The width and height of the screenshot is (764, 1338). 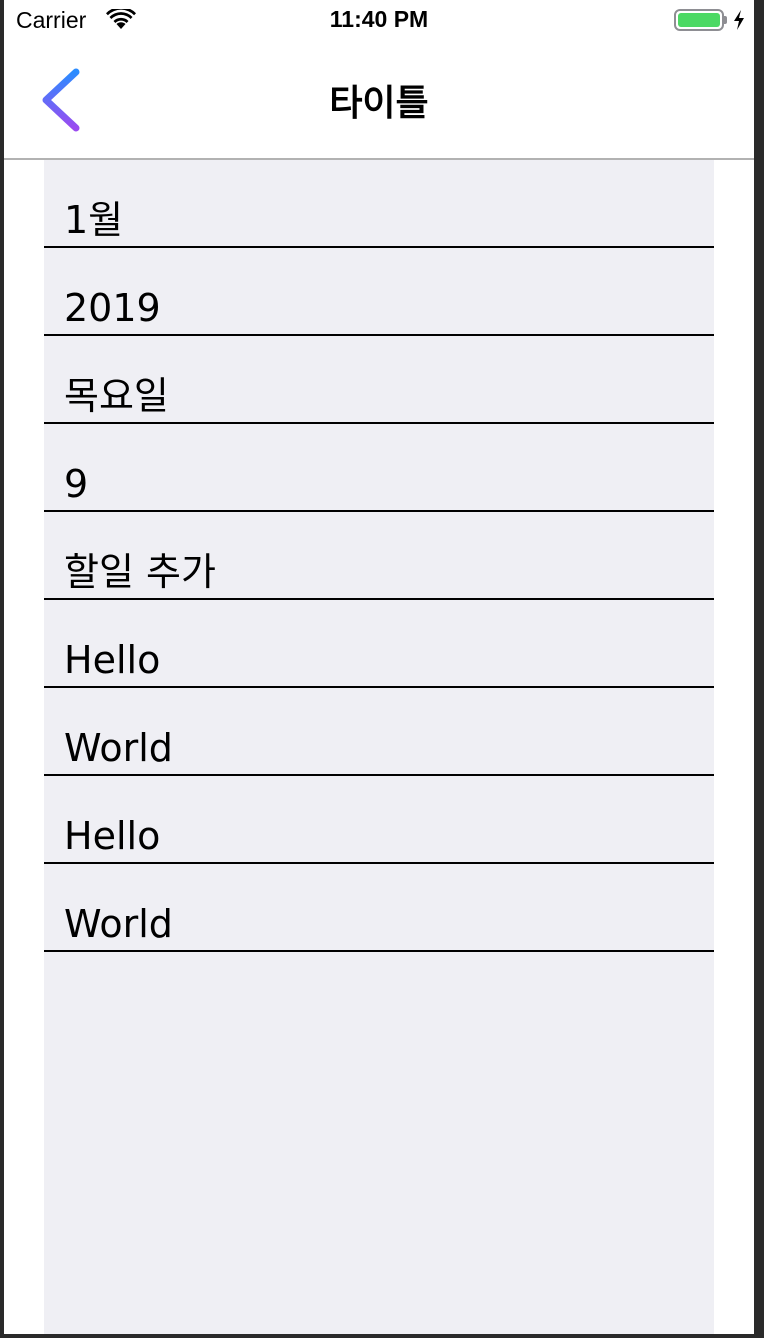 What do you see at coordinates (379, 380) in the screenshot?
I see `list-item: 목요일` at bounding box center [379, 380].